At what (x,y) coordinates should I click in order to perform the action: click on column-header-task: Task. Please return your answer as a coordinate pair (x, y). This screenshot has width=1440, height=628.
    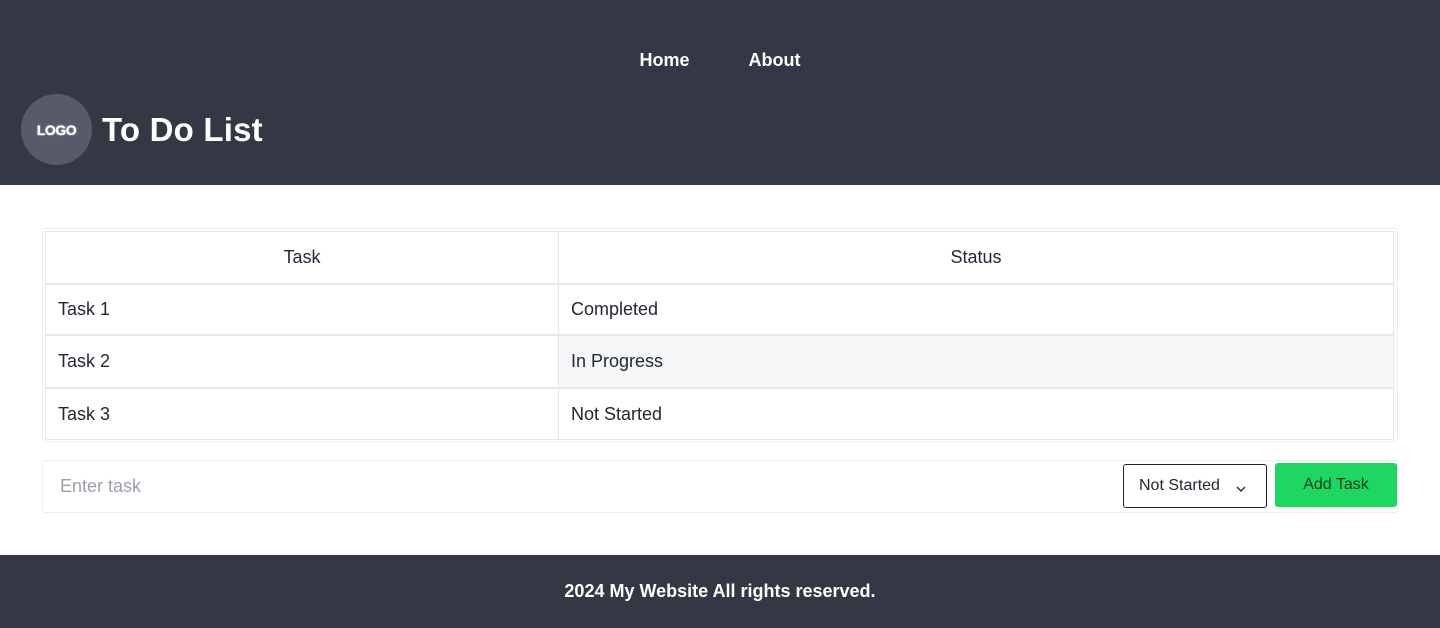
    Looking at the image, I should click on (302, 257).